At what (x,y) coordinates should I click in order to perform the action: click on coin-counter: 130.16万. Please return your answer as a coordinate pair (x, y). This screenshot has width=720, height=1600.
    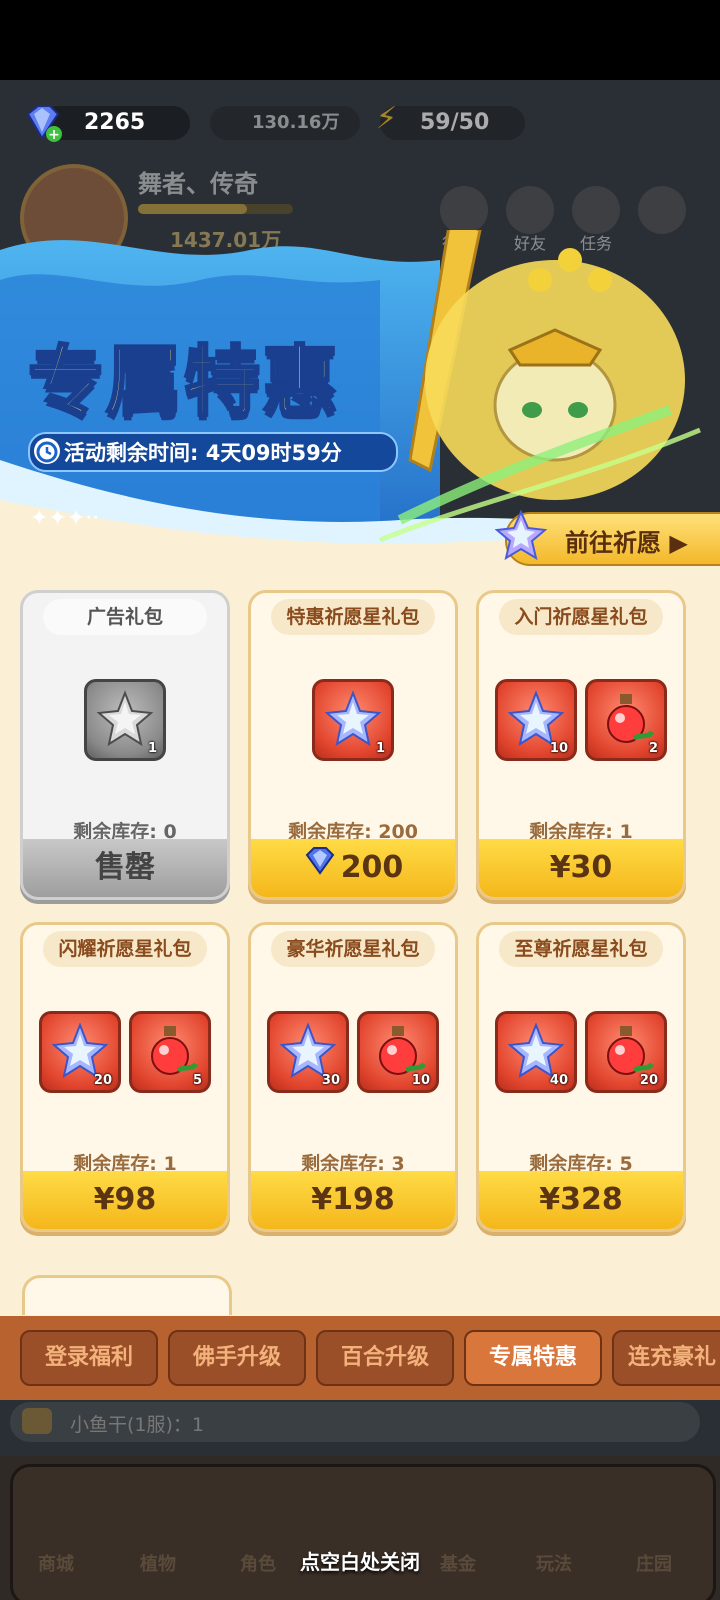
    Looking at the image, I should click on (285, 123).